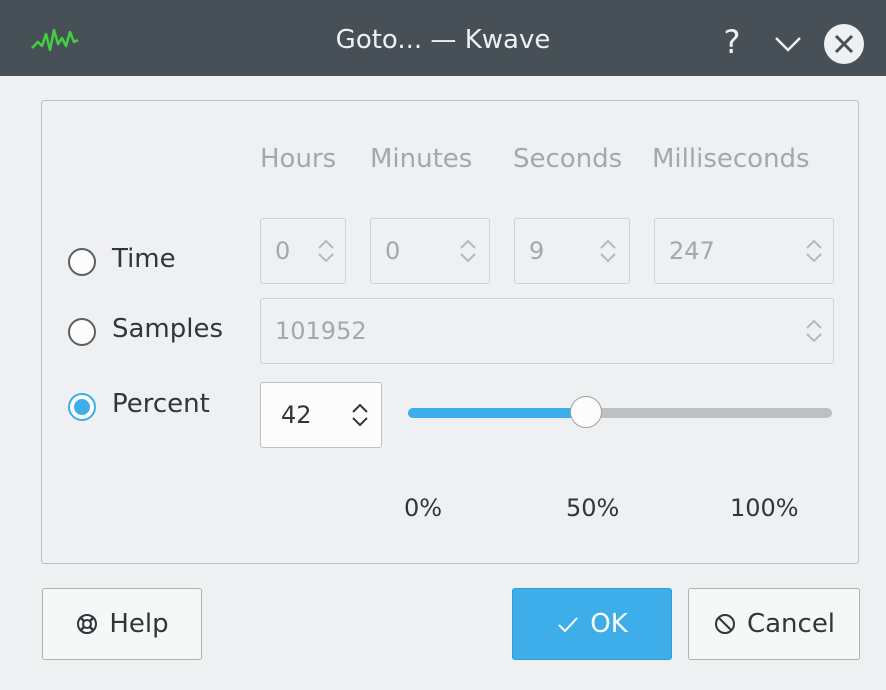  Describe the element at coordinates (82, 407) in the screenshot. I see `percent-radio` at that location.